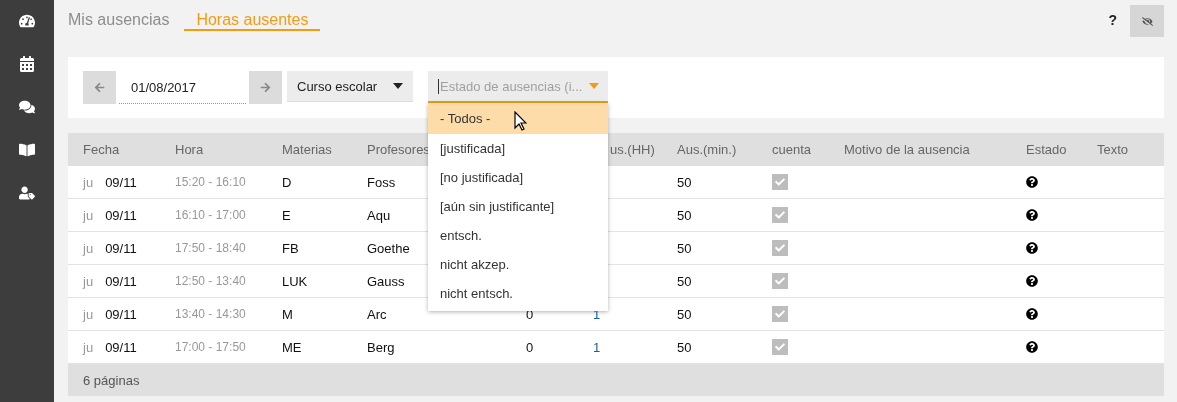  I want to click on arrow-right-icon, so click(265, 87).